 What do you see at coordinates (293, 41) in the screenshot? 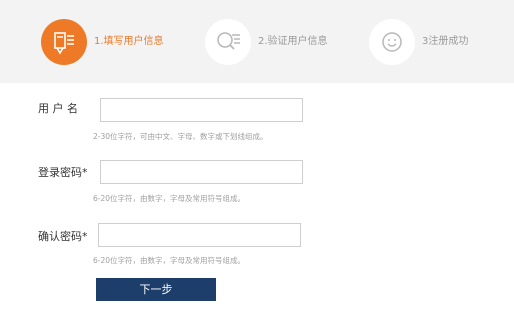
I see `step-label: 2.验证用户信息` at bounding box center [293, 41].